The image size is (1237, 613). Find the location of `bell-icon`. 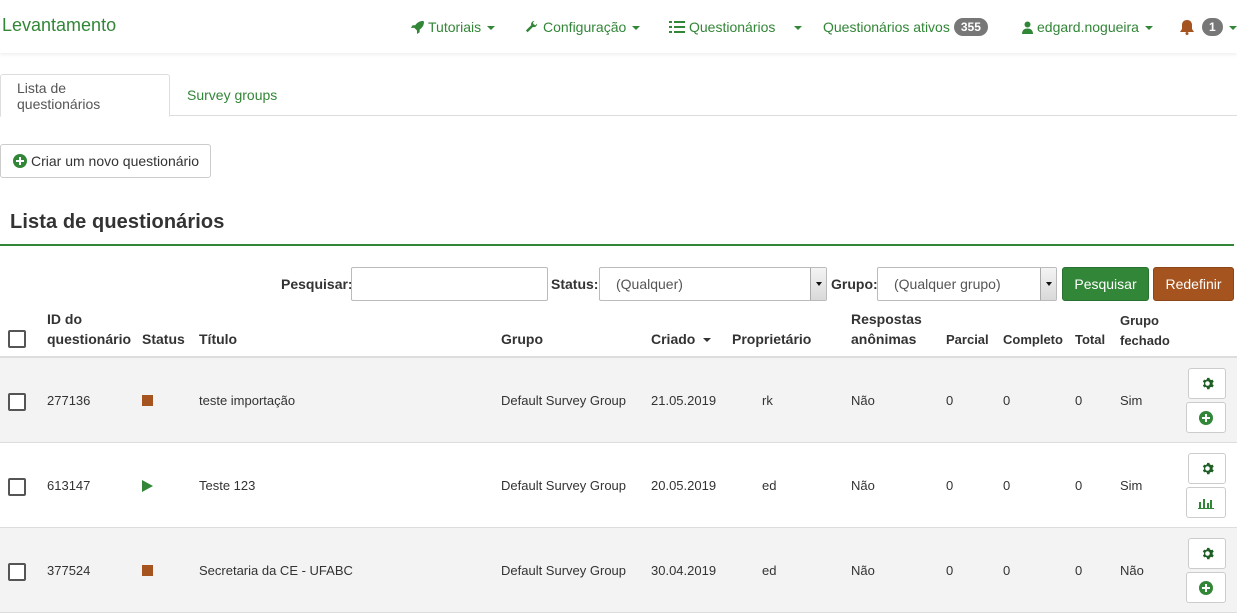

bell-icon is located at coordinates (1187, 27).